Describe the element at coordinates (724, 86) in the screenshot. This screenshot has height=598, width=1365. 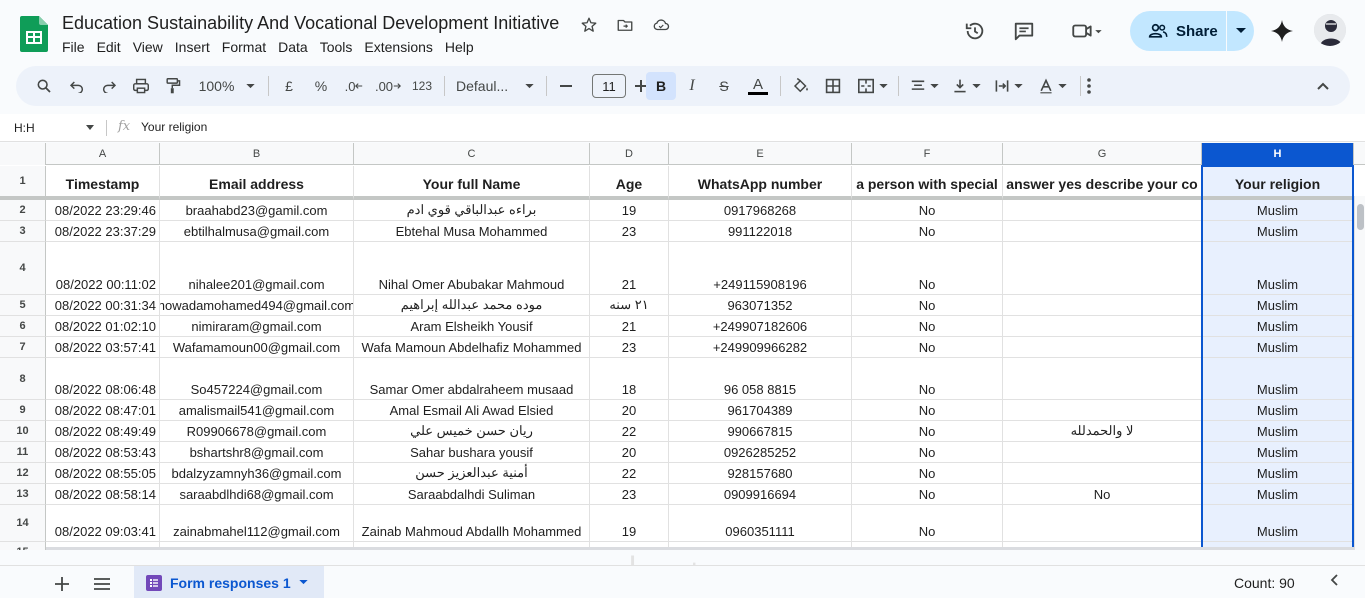
I see `strikethrough-button: S` at that location.